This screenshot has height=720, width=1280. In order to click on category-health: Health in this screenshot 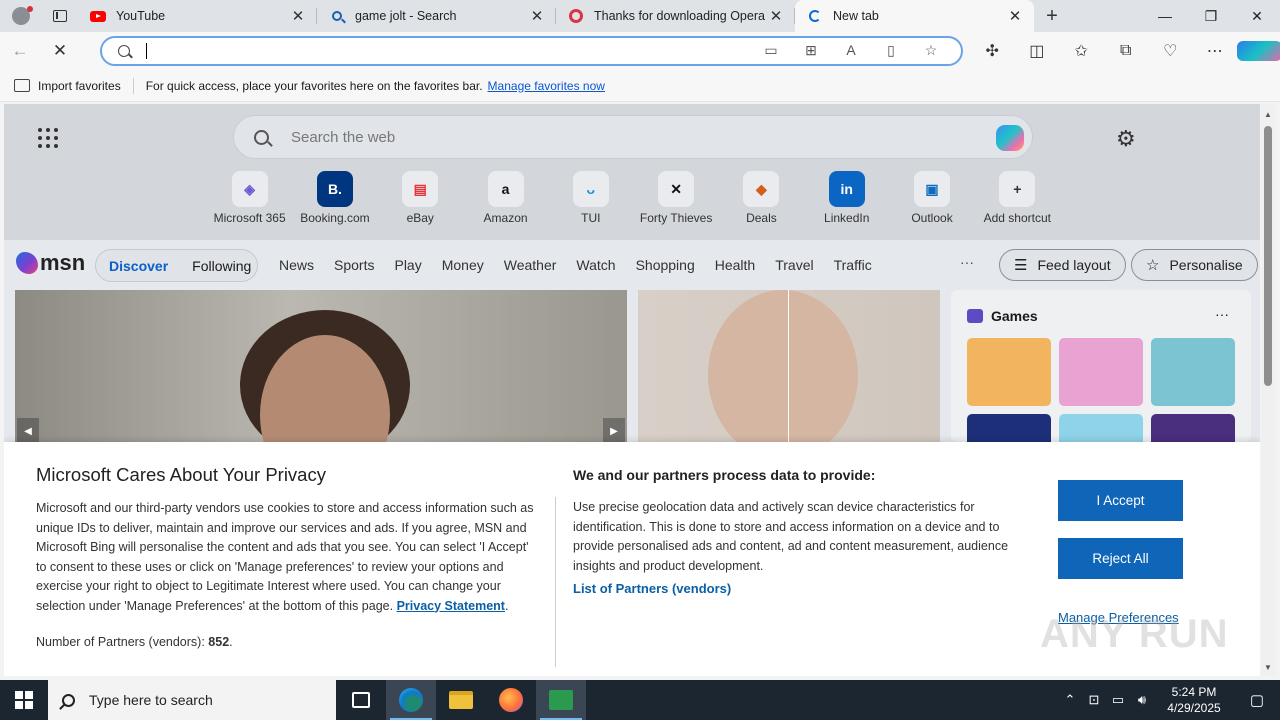, I will do `click(735, 265)`.